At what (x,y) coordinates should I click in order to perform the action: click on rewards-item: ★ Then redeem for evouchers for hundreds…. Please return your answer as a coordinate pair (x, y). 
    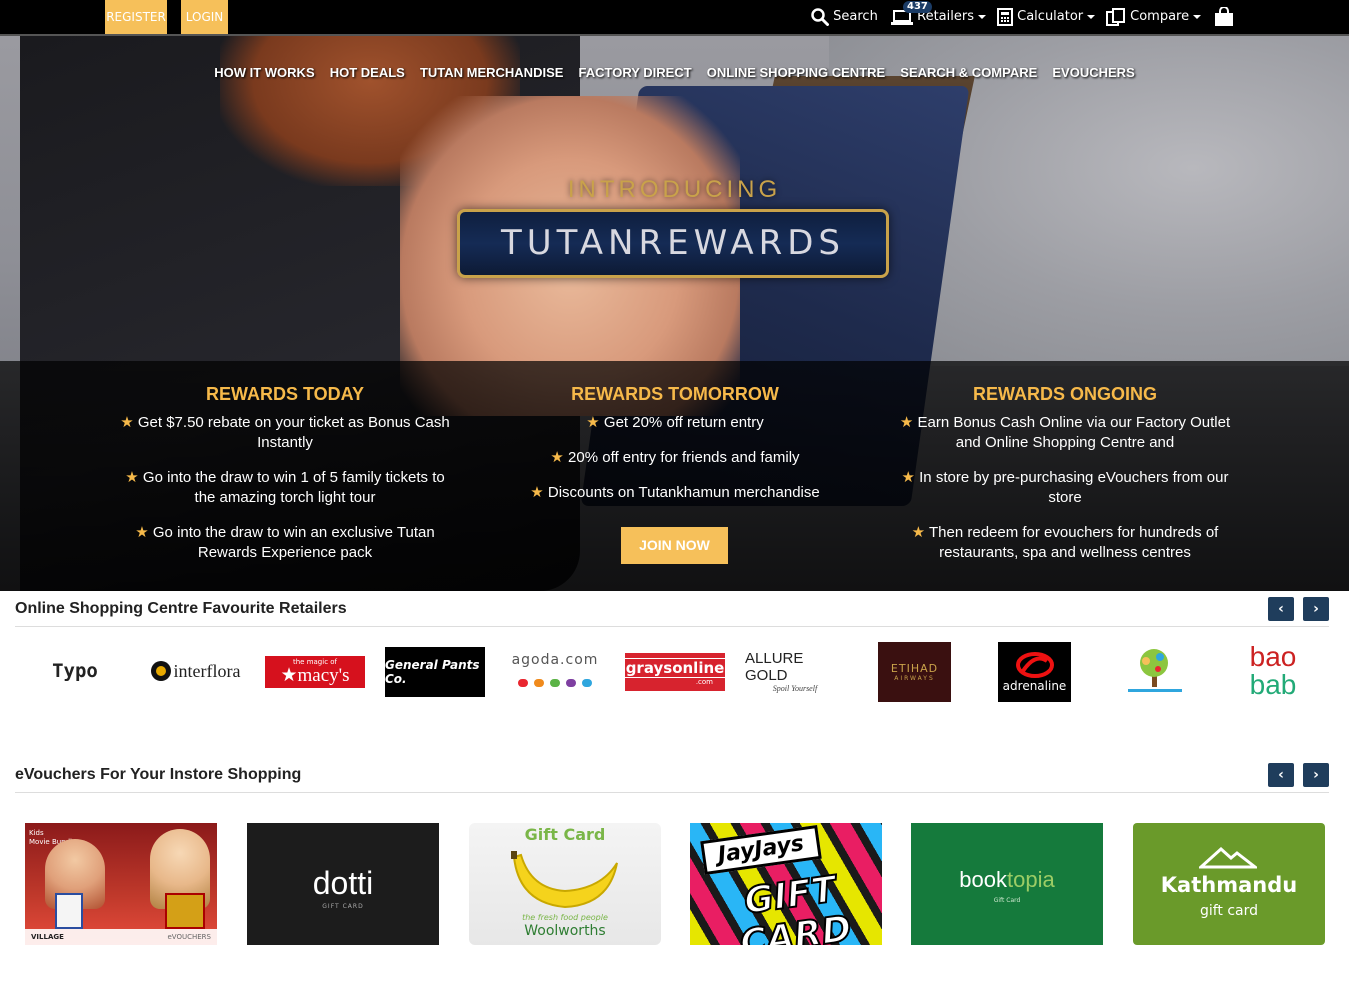
    Looking at the image, I should click on (1065, 542).